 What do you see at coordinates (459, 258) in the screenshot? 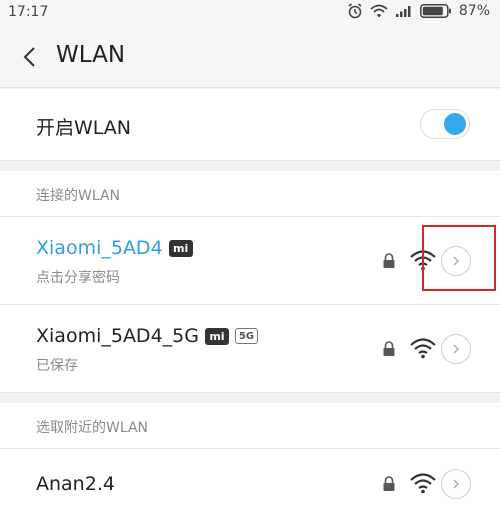
I see `highlight-annotation-box` at bounding box center [459, 258].